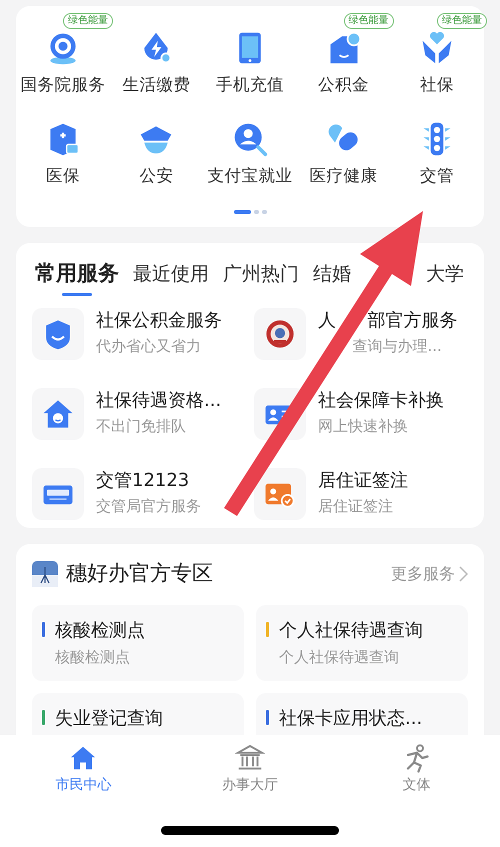  What do you see at coordinates (437, 176) in the screenshot?
I see `service-label: 交管` at bounding box center [437, 176].